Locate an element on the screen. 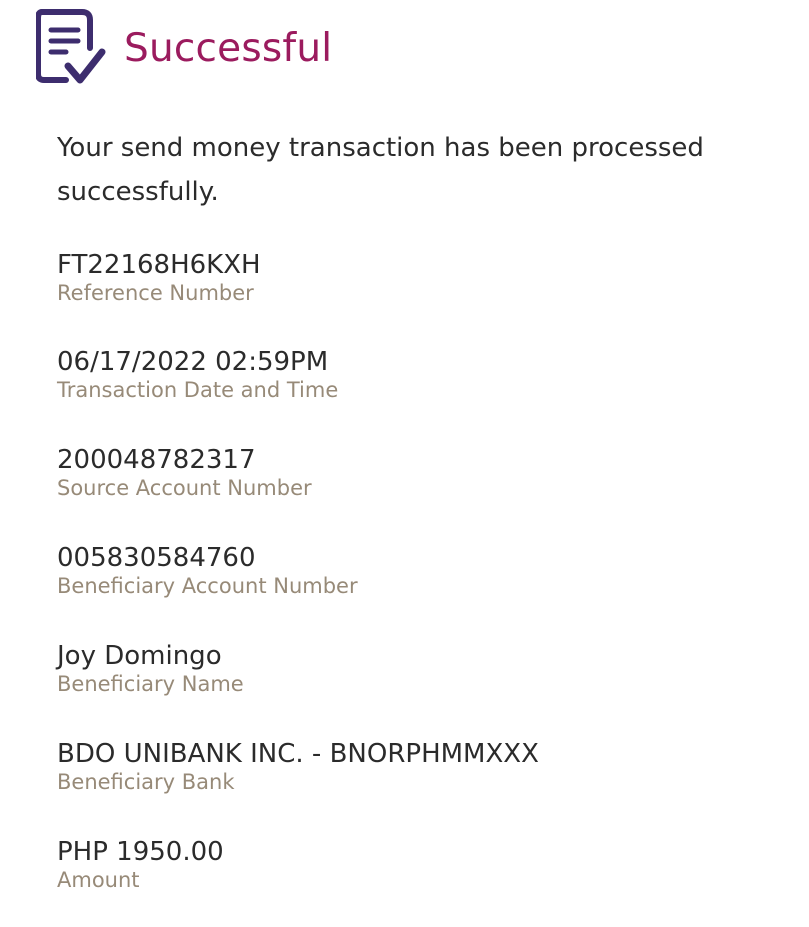  source-account-field: 200048782317 Source Account Number is located at coordinates (417, 473).